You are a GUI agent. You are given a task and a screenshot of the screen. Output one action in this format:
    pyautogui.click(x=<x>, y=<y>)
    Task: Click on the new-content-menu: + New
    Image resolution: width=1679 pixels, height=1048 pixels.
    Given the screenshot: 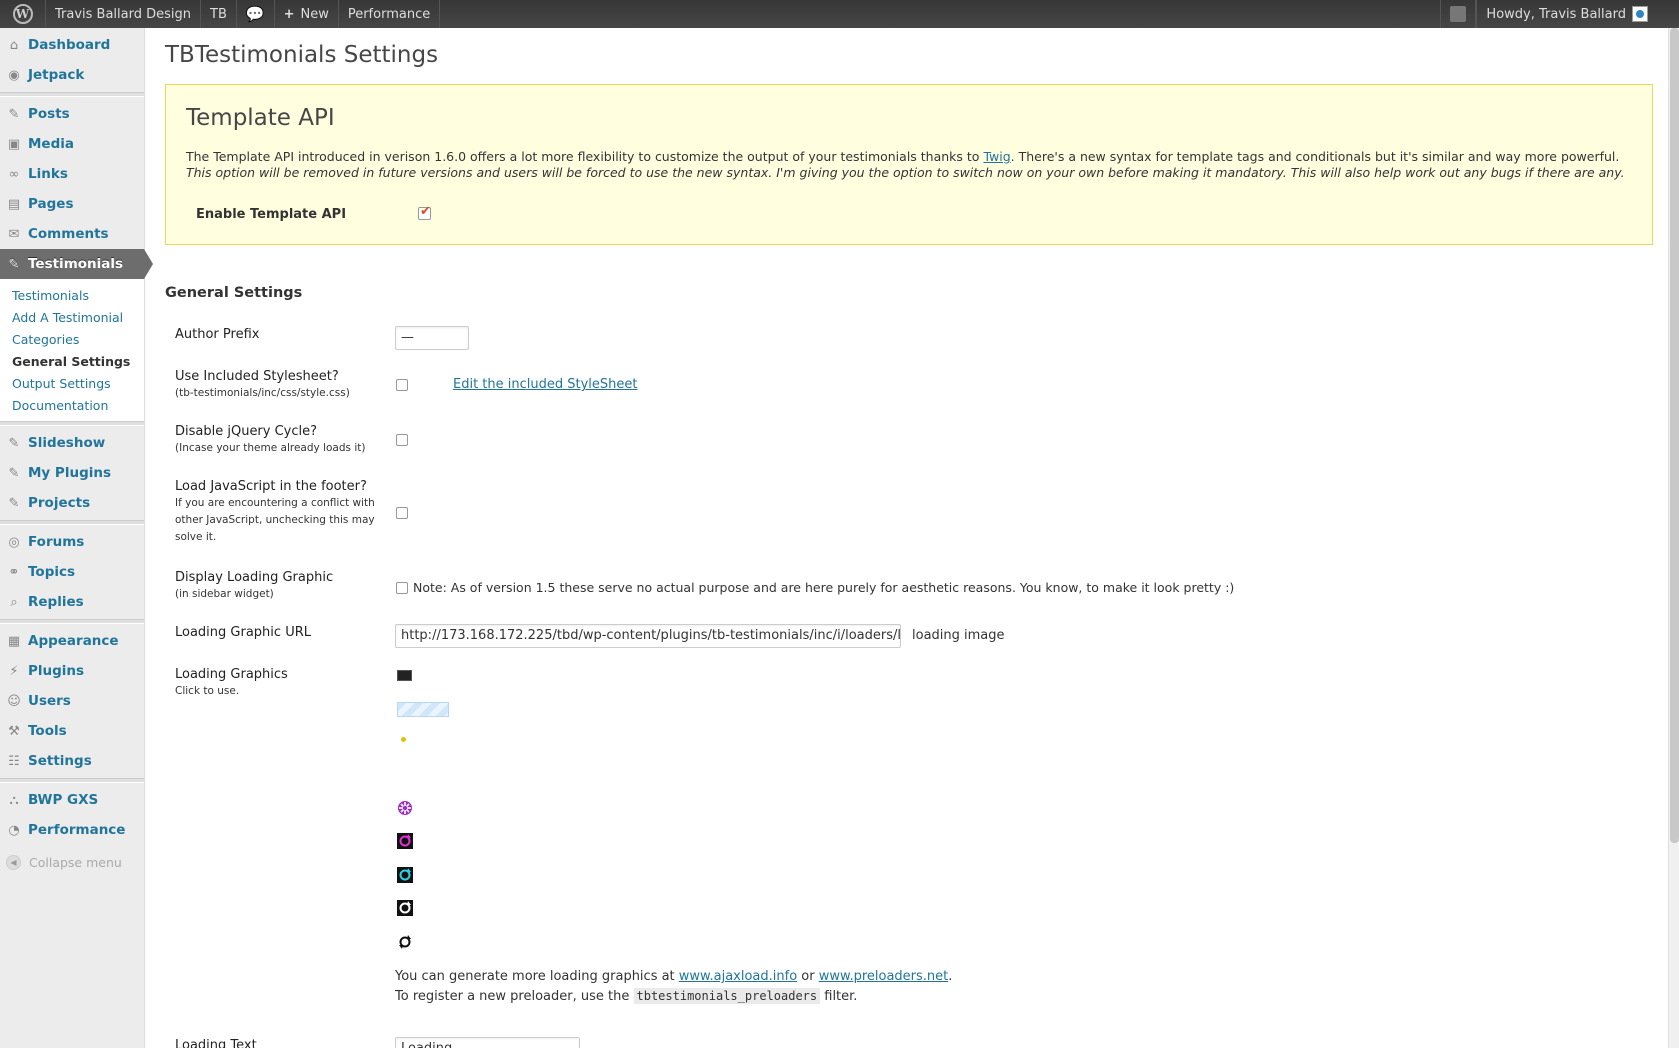 What is the action you would take?
    pyautogui.click(x=307, y=14)
    